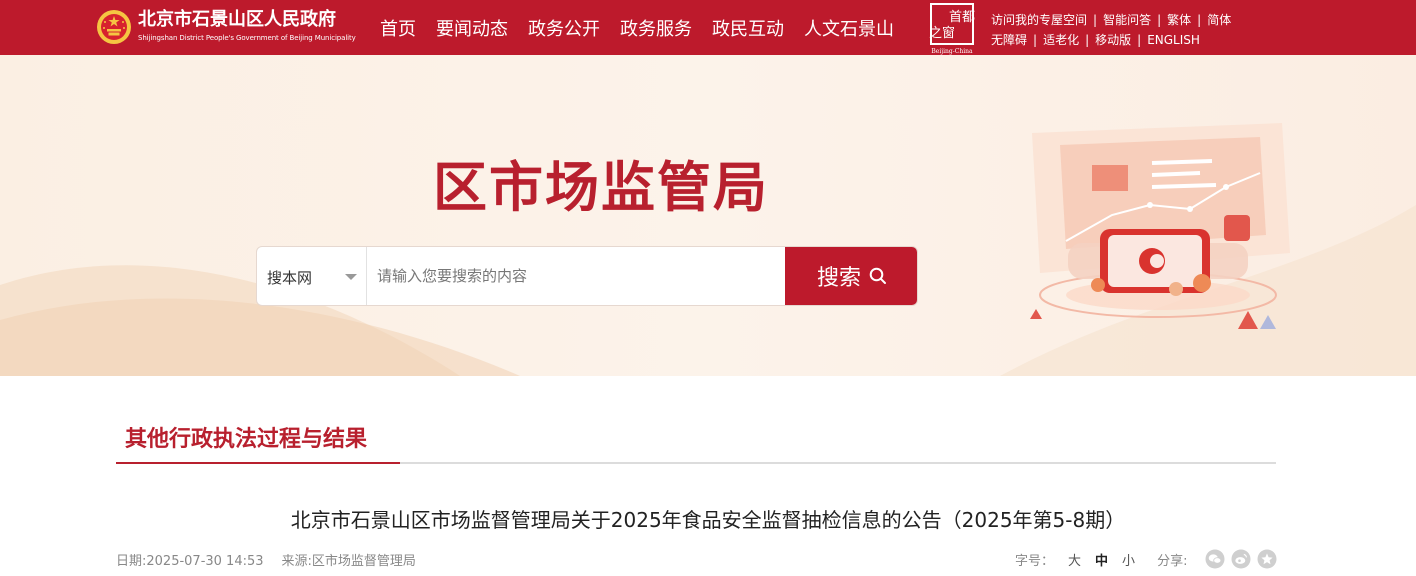 This screenshot has height=576, width=1416. Describe the element at coordinates (1009, 40) in the screenshot. I see `util-link-accessibility: 无障碍` at that location.